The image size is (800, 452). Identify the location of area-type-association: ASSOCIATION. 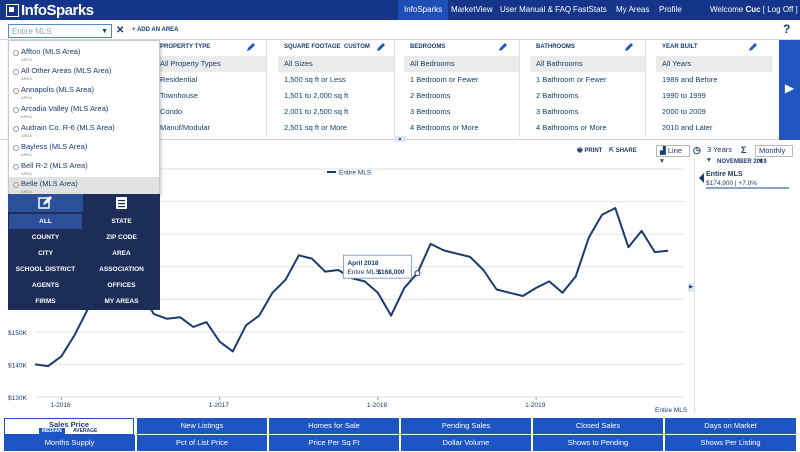
(121, 269).